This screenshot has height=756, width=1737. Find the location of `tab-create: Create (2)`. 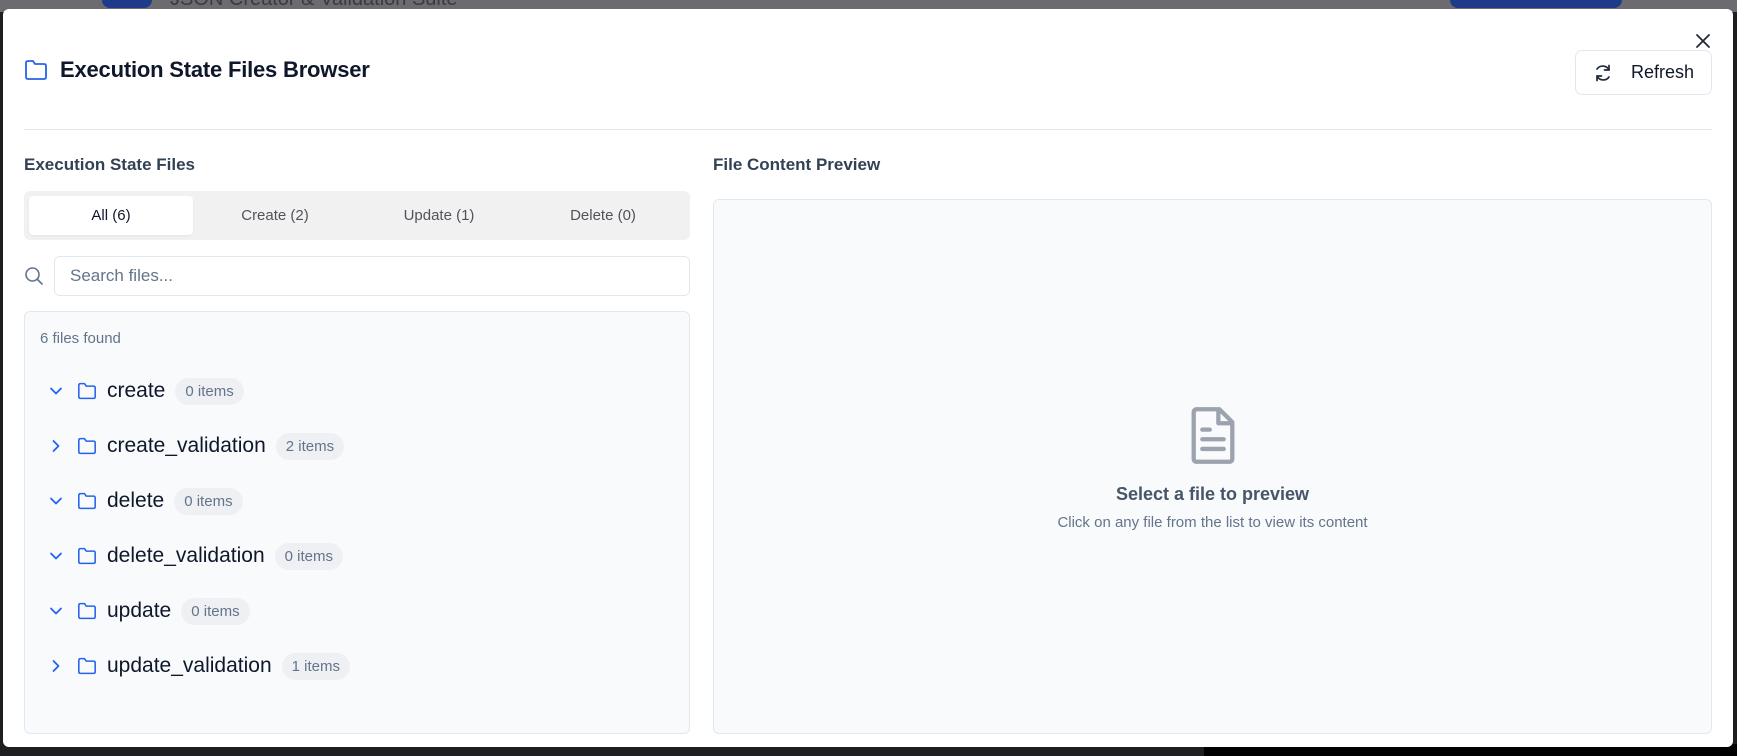

tab-create: Create (2) is located at coordinates (275, 215).